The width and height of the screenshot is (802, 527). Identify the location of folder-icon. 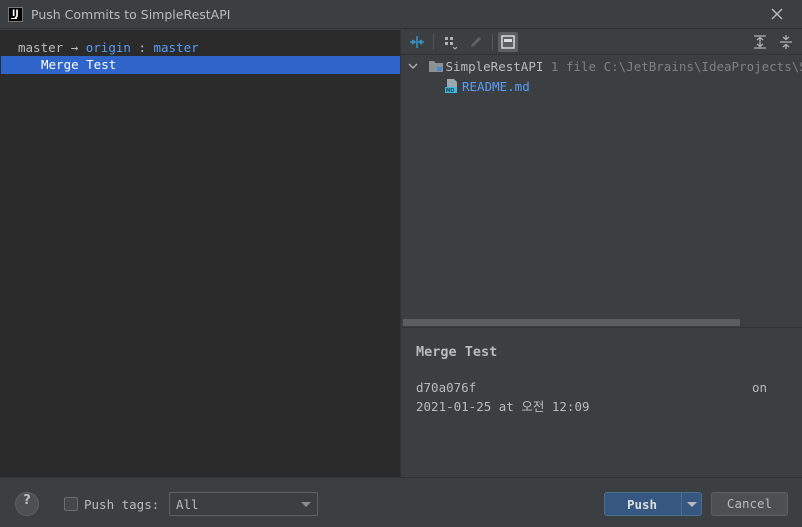
(437, 69).